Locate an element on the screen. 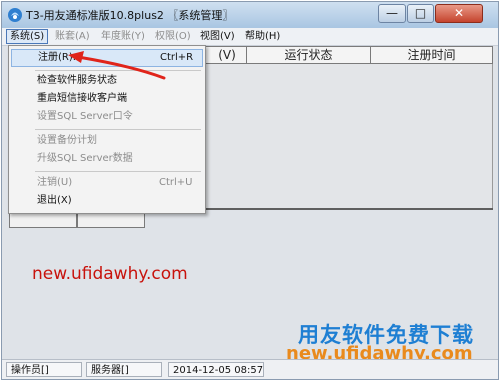 The width and height of the screenshot is (500, 381). column-header-v: (V) is located at coordinates (227, 55).